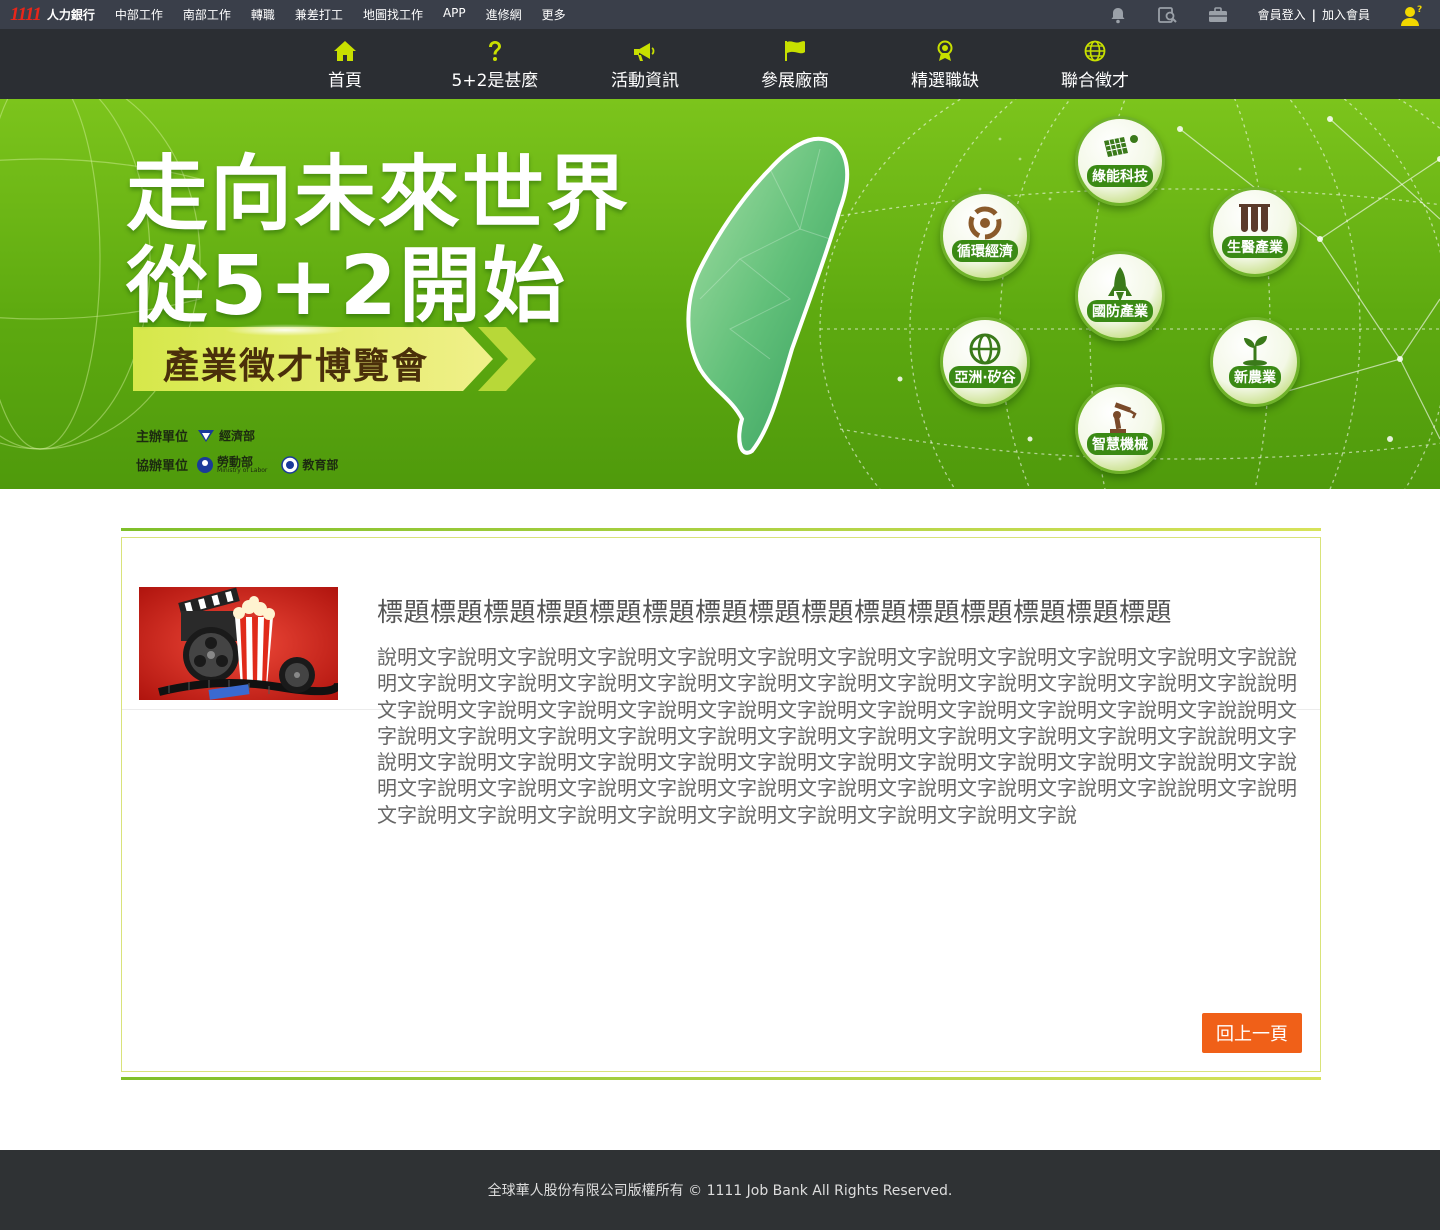 This screenshot has width=1440, height=1230. I want to click on mol-emblem-icon, so click(205, 464).